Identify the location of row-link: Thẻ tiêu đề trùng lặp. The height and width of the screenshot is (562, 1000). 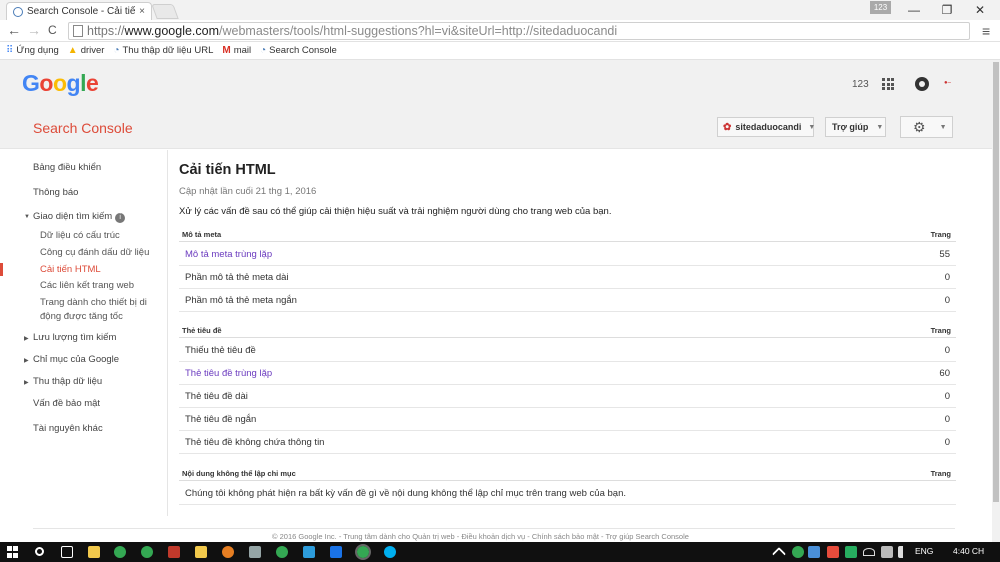
(228, 373).